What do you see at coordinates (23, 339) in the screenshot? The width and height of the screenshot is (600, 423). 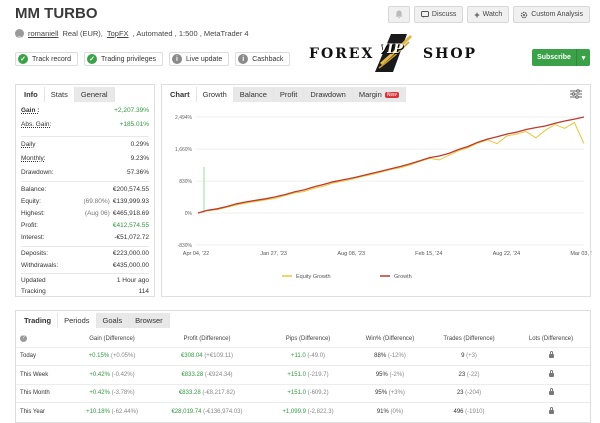 I see `question-icon: ?` at bounding box center [23, 339].